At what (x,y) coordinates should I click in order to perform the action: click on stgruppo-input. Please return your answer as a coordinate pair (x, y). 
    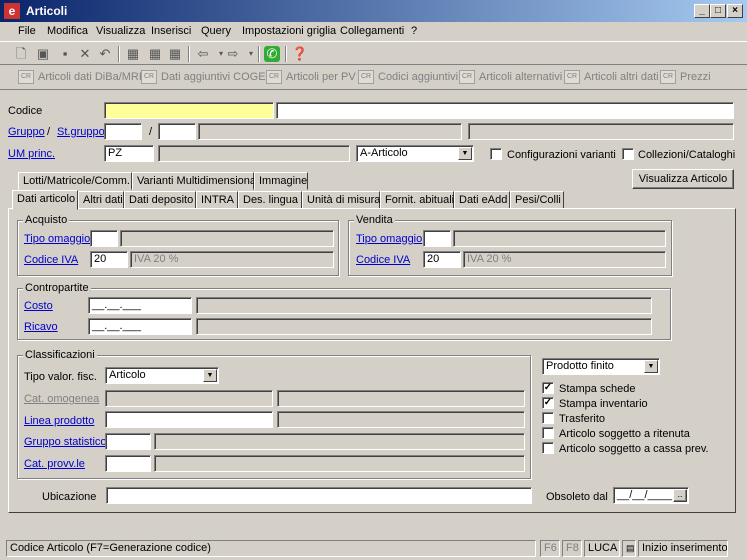
    Looking at the image, I should click on (177, 131).